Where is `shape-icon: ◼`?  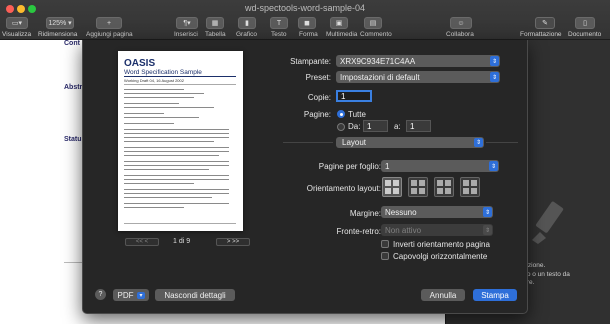 shape-icon: ◼ is located at coordinates (307, 23).